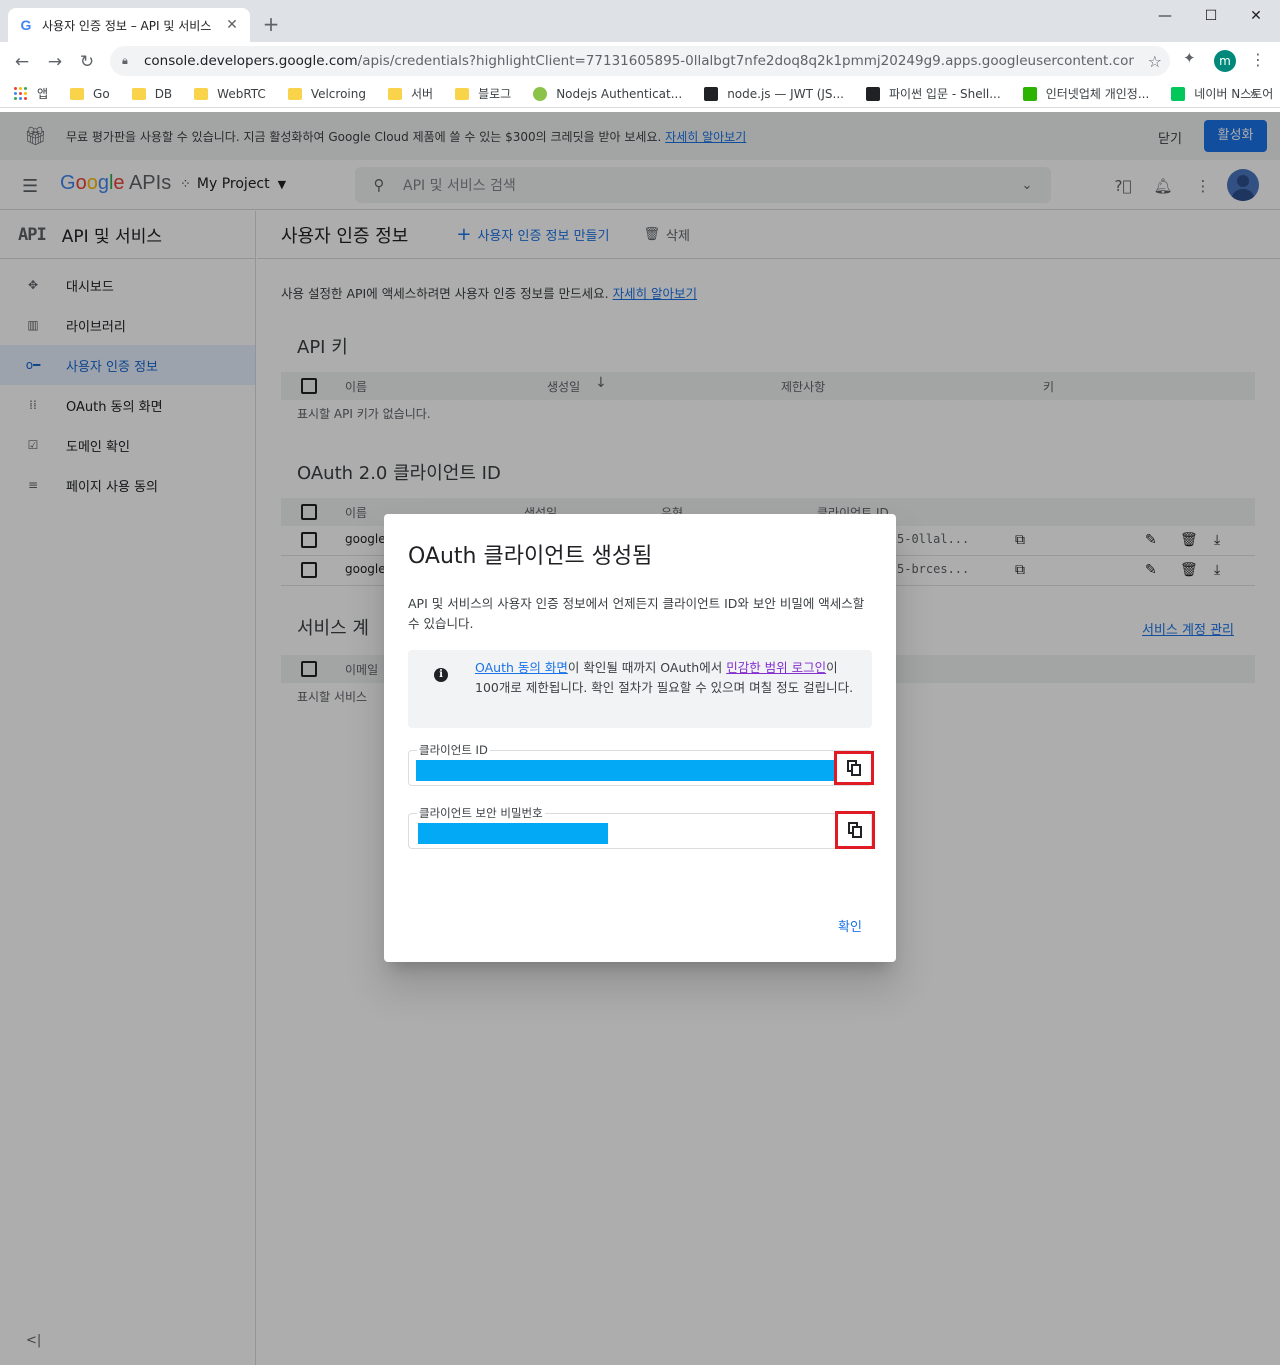 This screenshot has width=1280, height=1365. Describe the element at coordinates (125, 60) in the screenshot. I see `lock-icon: 🔒︎` at that location.